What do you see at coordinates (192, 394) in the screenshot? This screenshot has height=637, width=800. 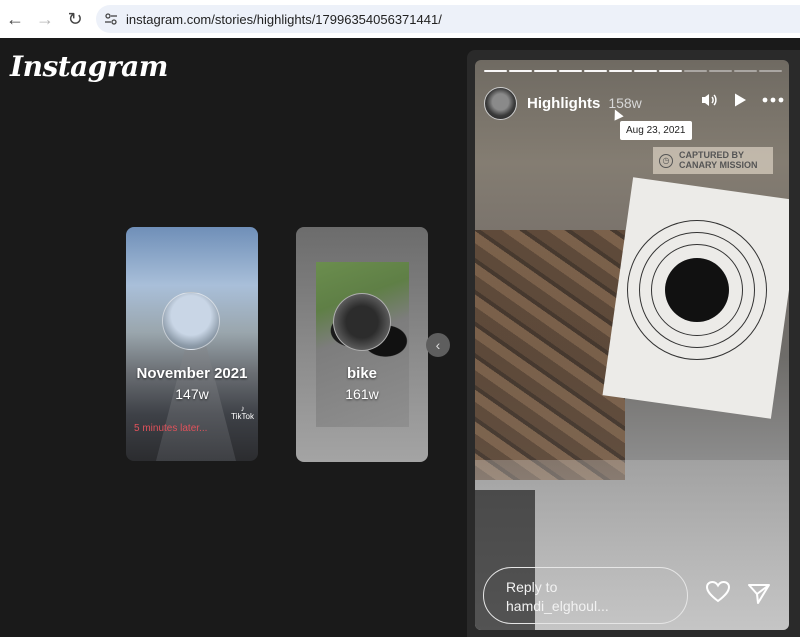 I see `highlight-age: 147w` at bounding box center [192, 394].